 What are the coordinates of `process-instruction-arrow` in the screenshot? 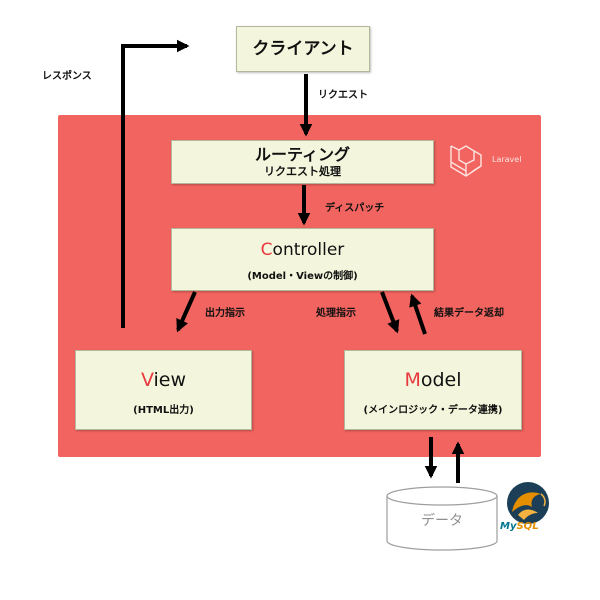 It's located at (390, 312).